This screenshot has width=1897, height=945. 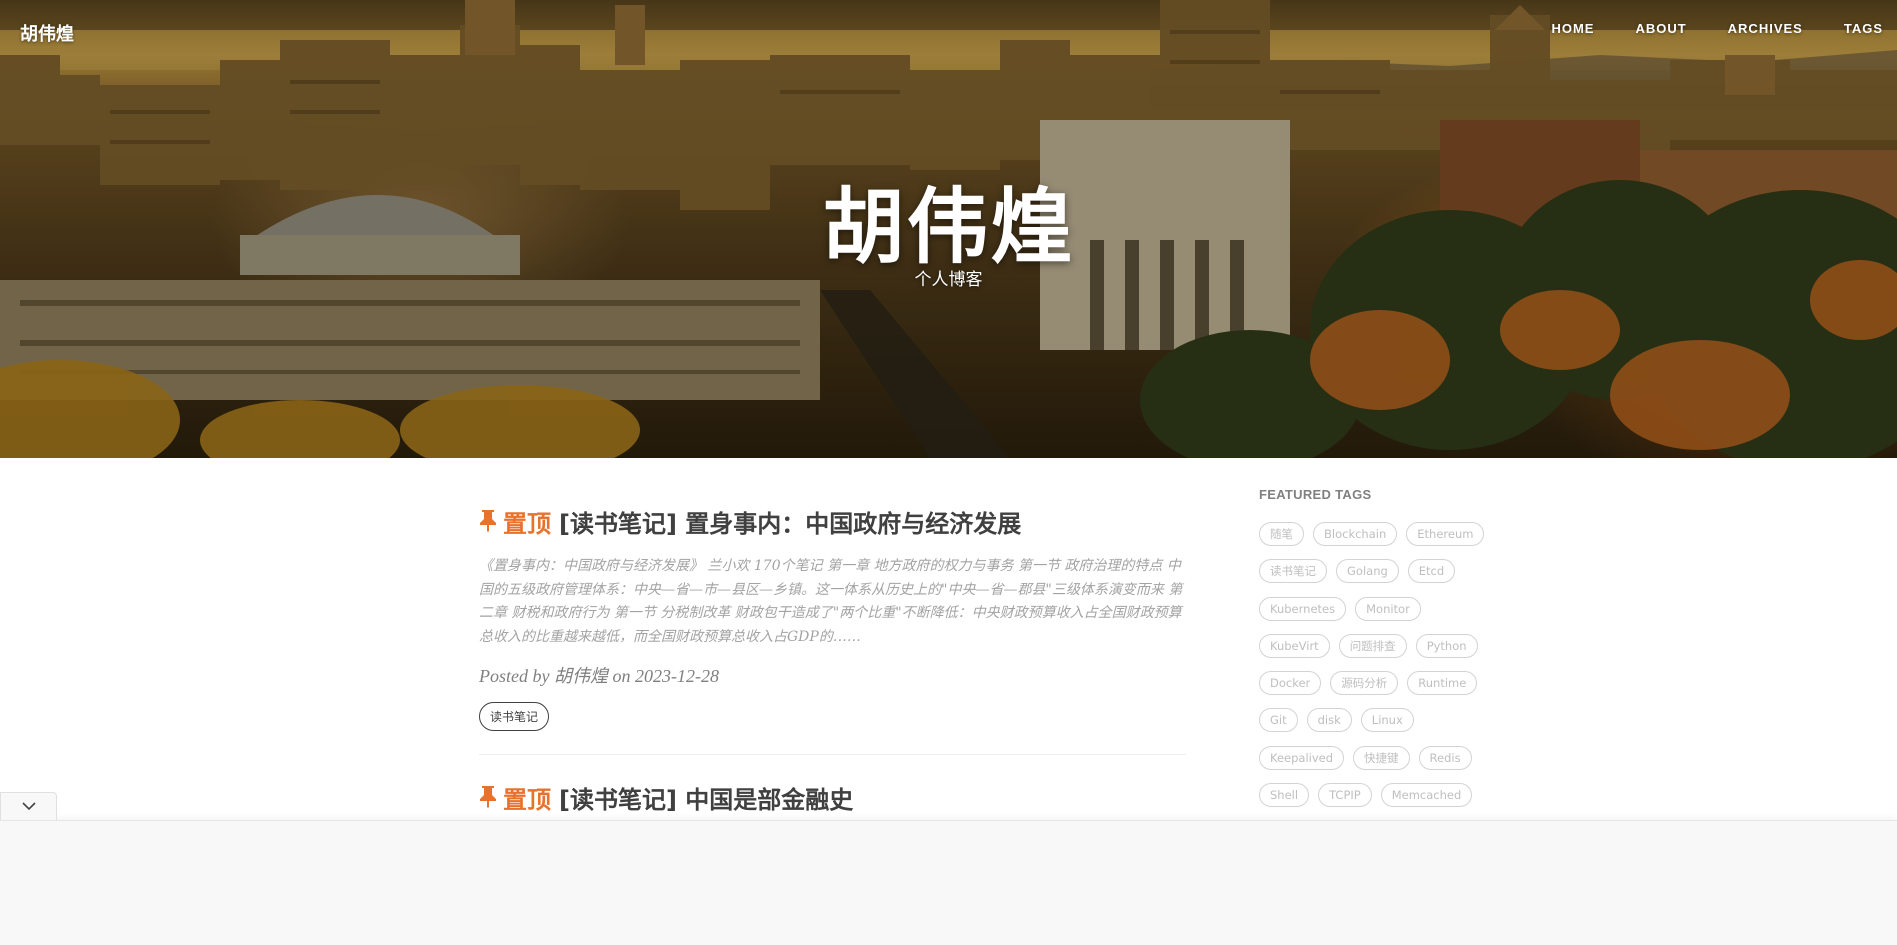 I want to click on post-tag: 读书笔记, so click(x=514, y=716).